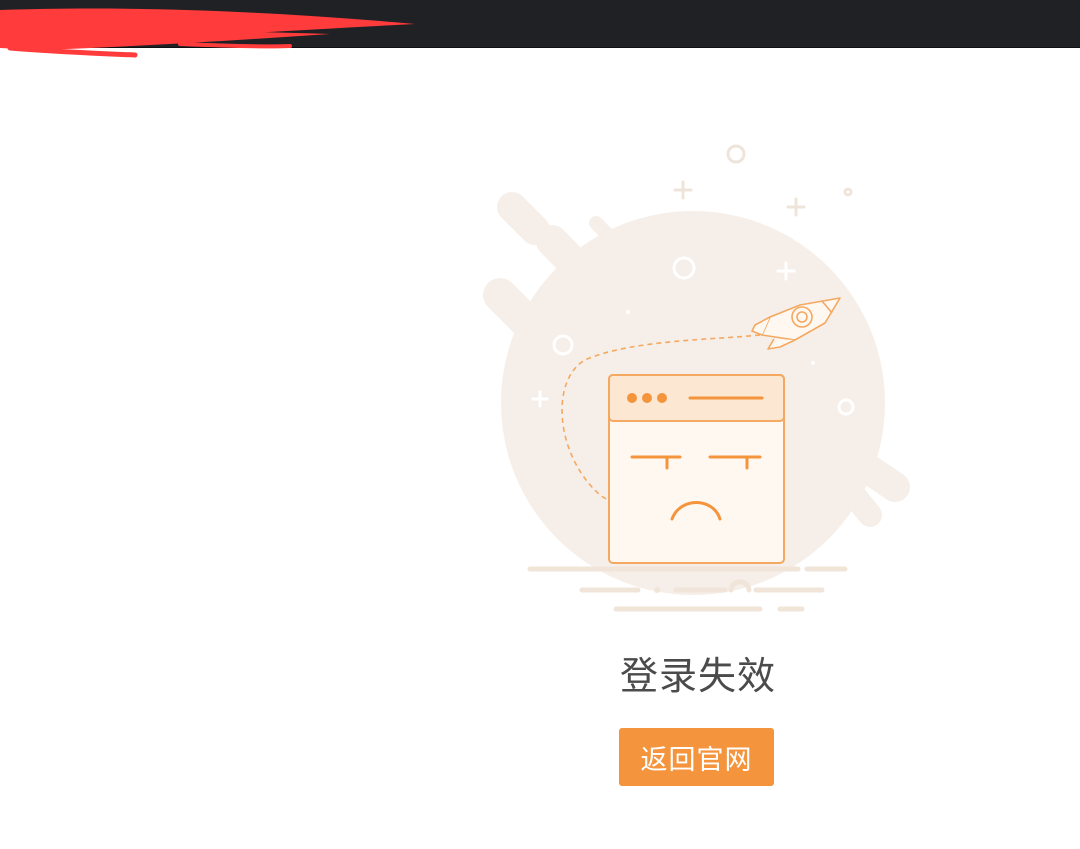  Describe the element at coordinates (697, 676) in the screenshot. I see `status-title: 登录失效` at that location.